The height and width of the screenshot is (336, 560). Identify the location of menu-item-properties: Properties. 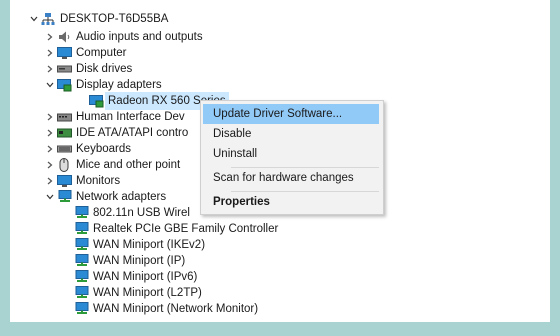
(291, 202).